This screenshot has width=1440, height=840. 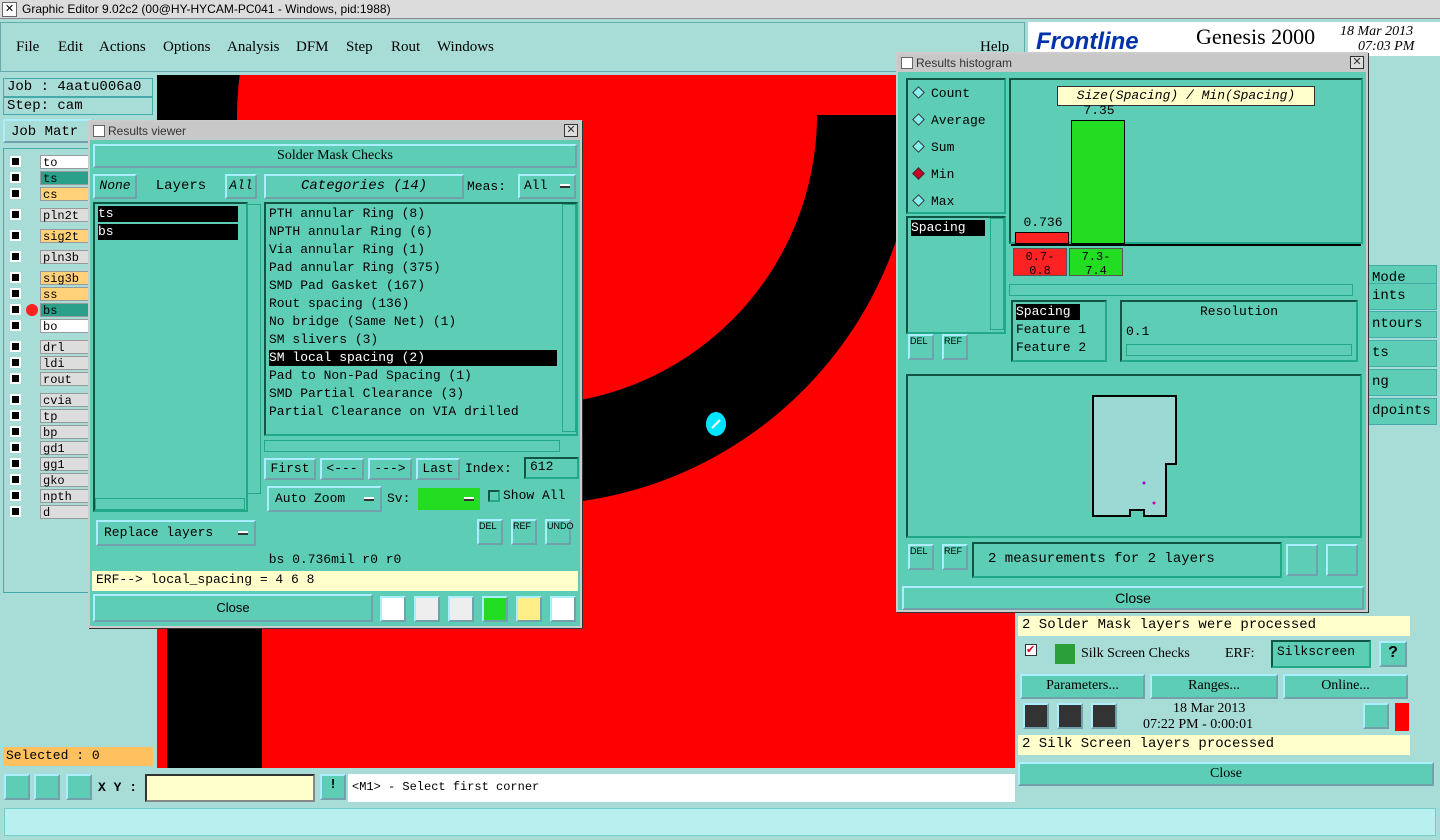 I want to click on del-button: DEL, so click(x=490, y=532).